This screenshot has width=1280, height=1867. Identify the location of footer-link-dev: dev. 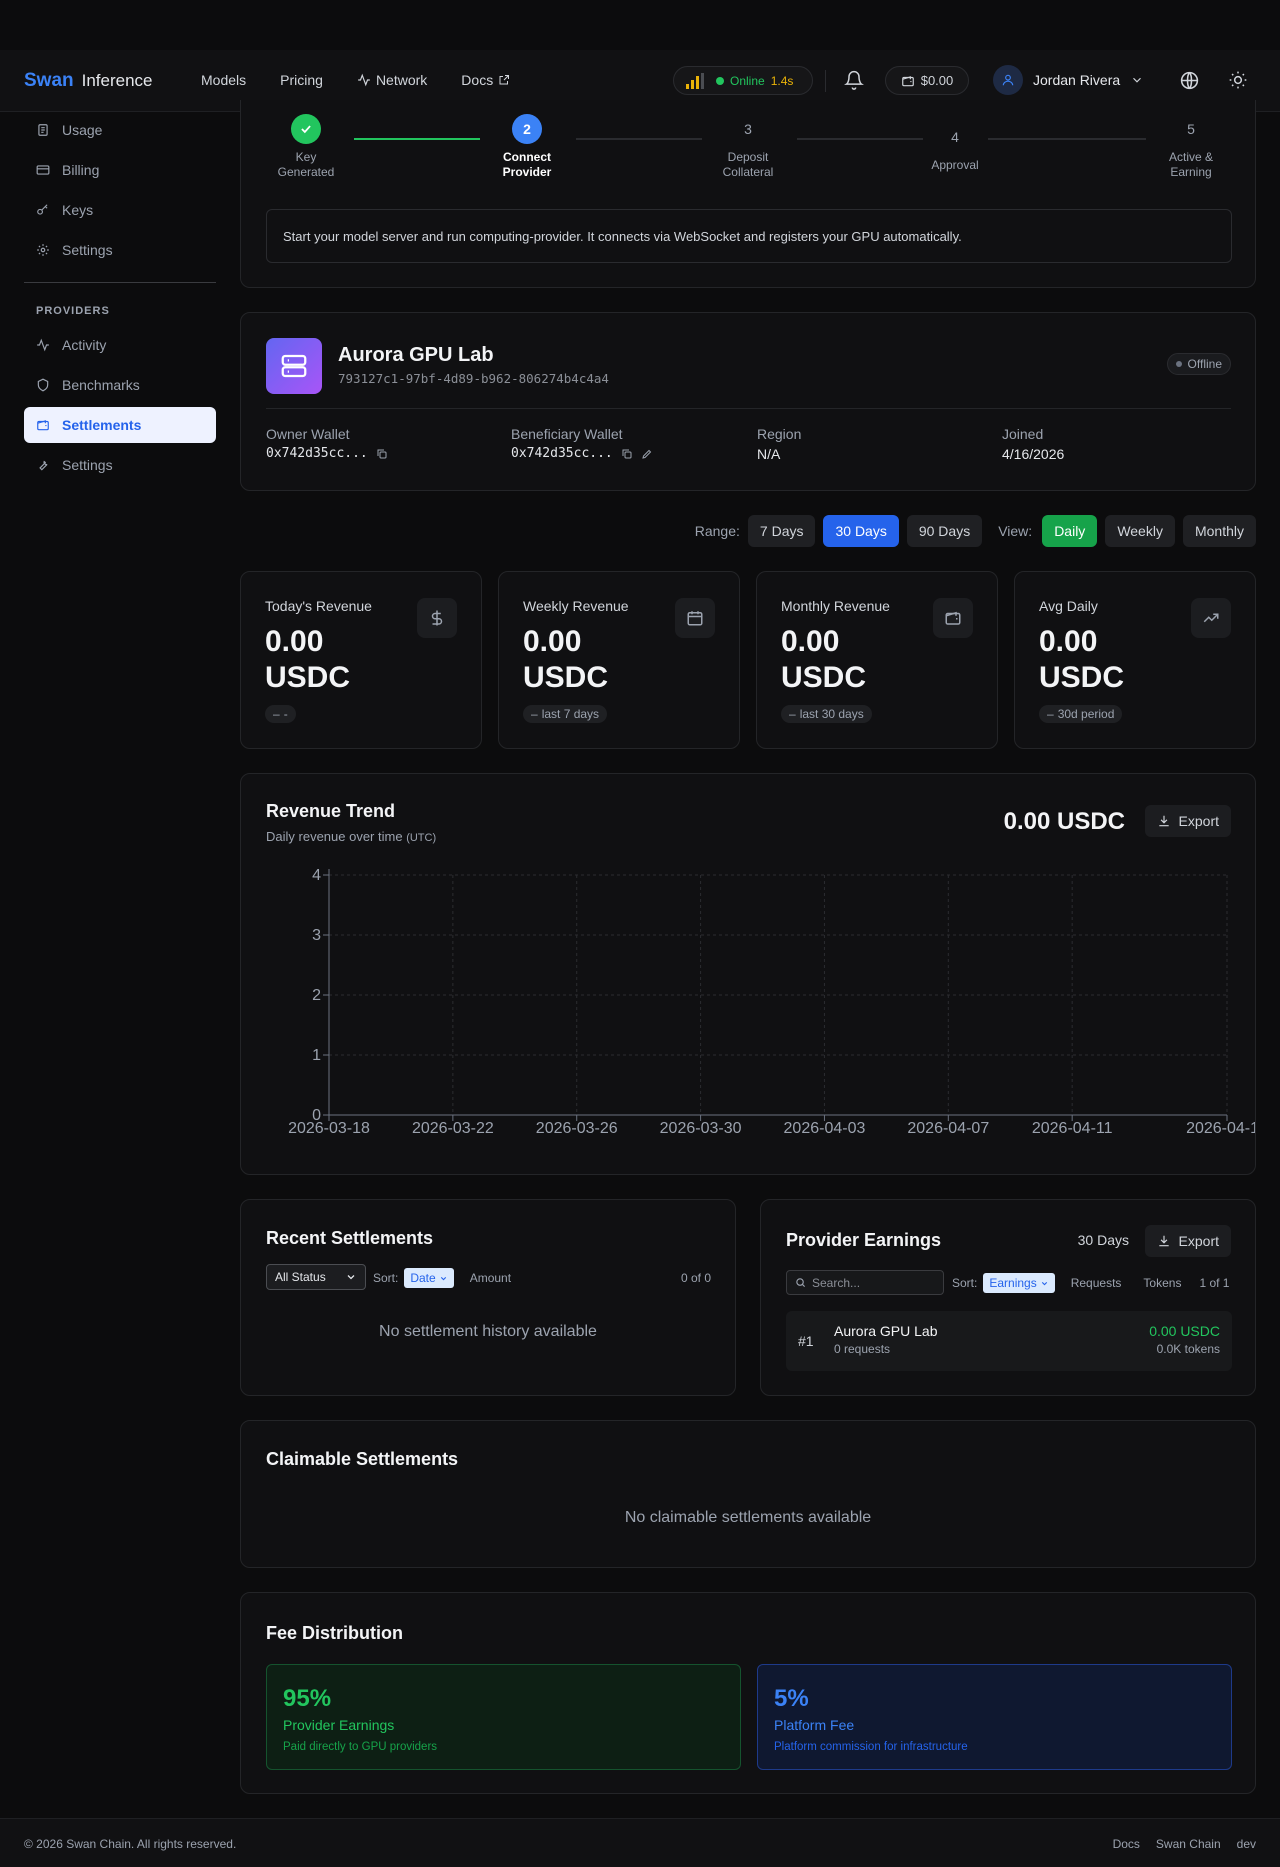
(1246, 1844).